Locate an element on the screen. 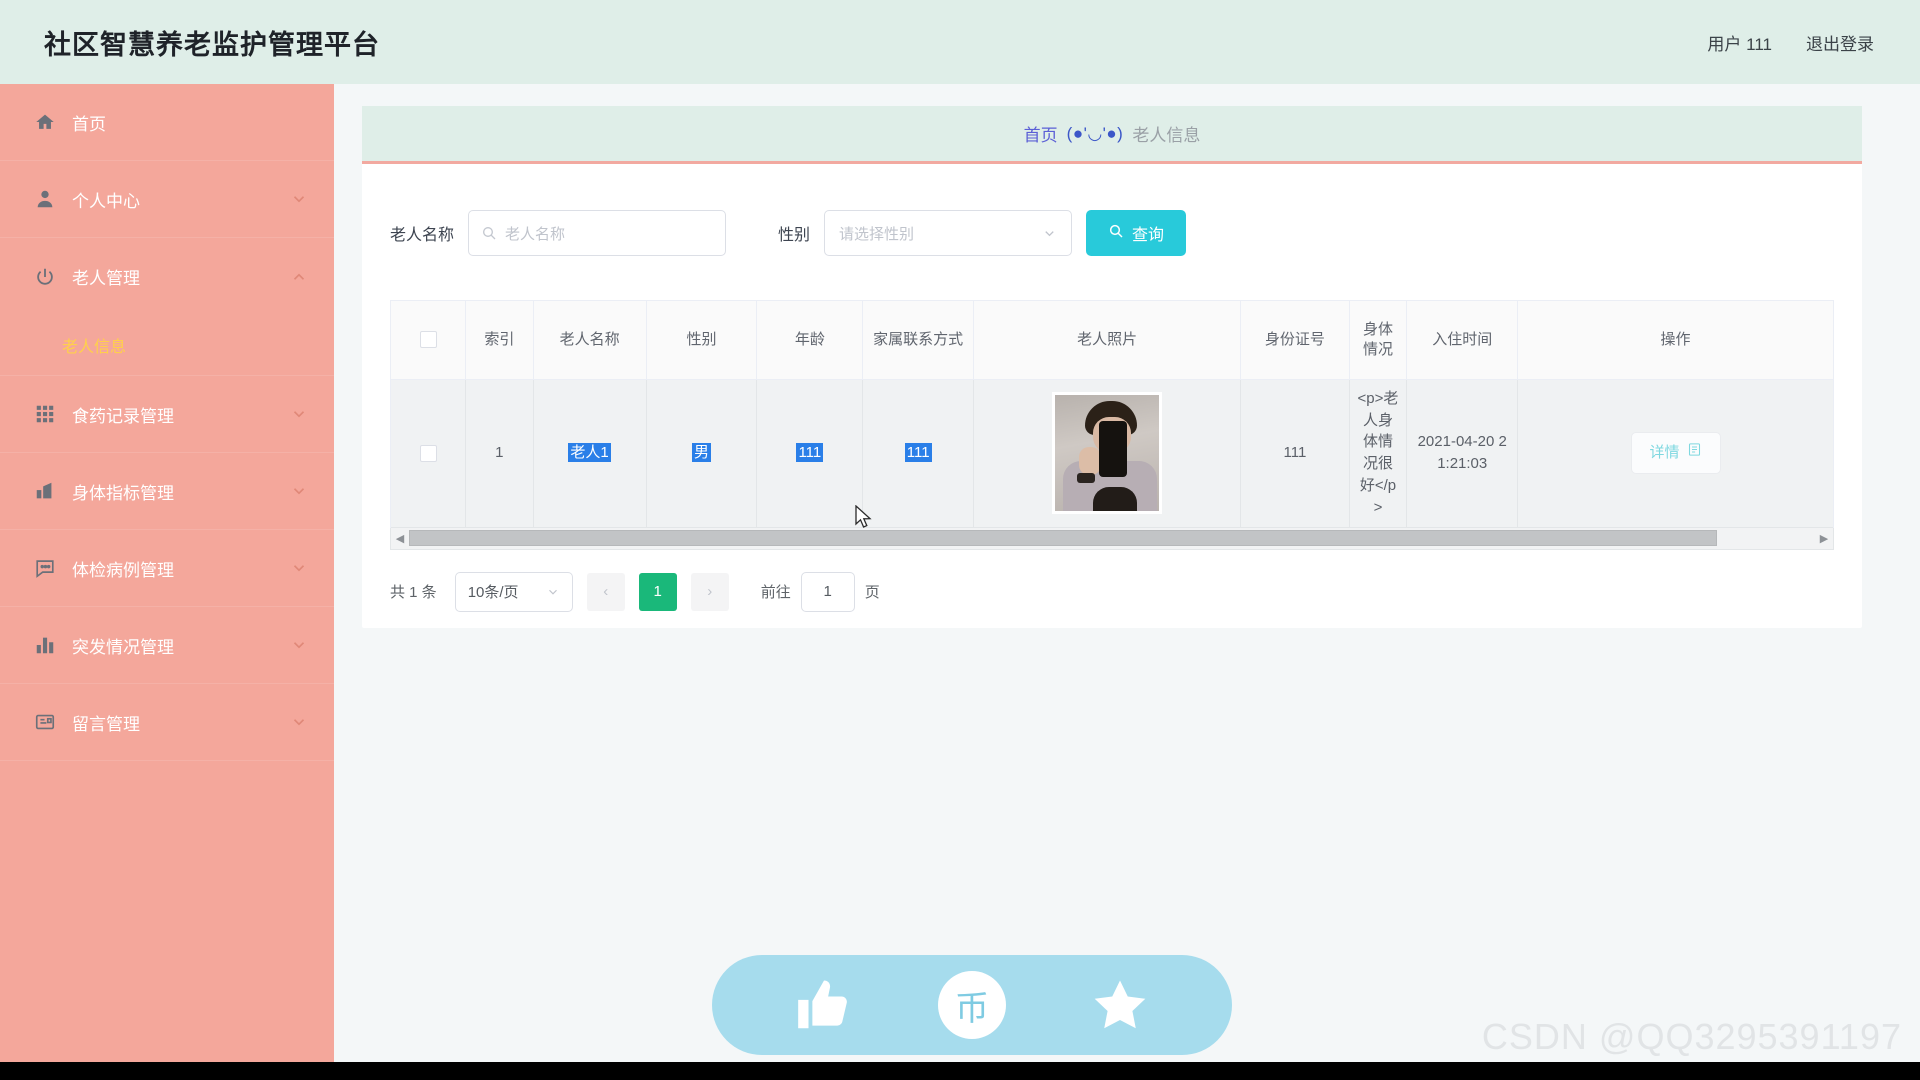 The image size is (1920, 1080). message-icon is located at coordinates (45, 722).